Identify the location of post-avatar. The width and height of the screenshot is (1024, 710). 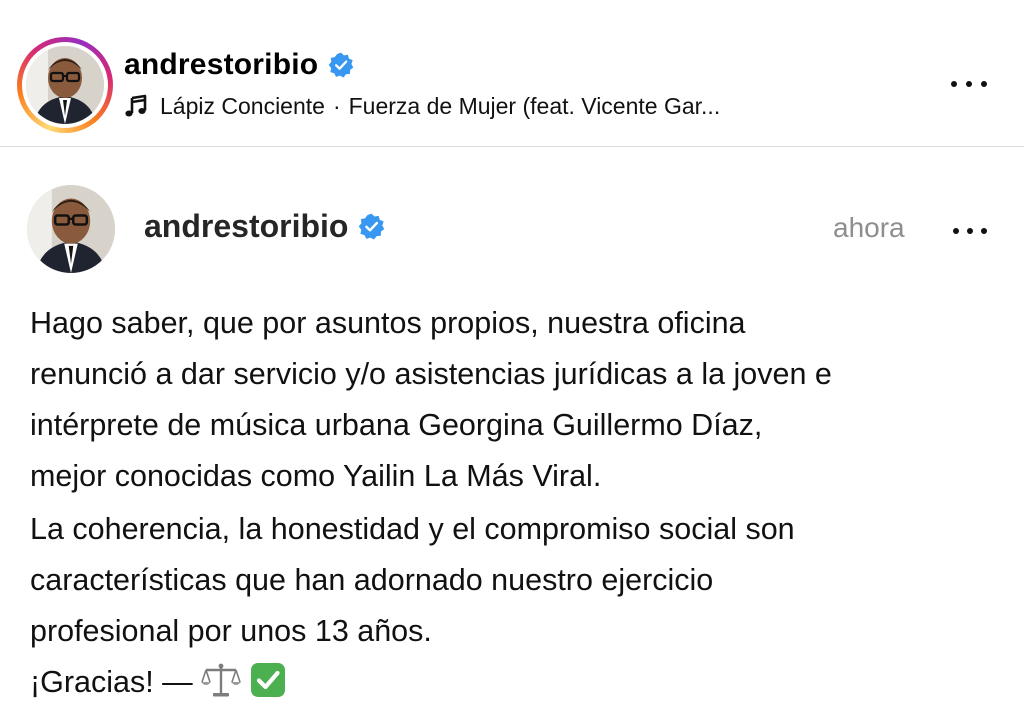
(71, 229).